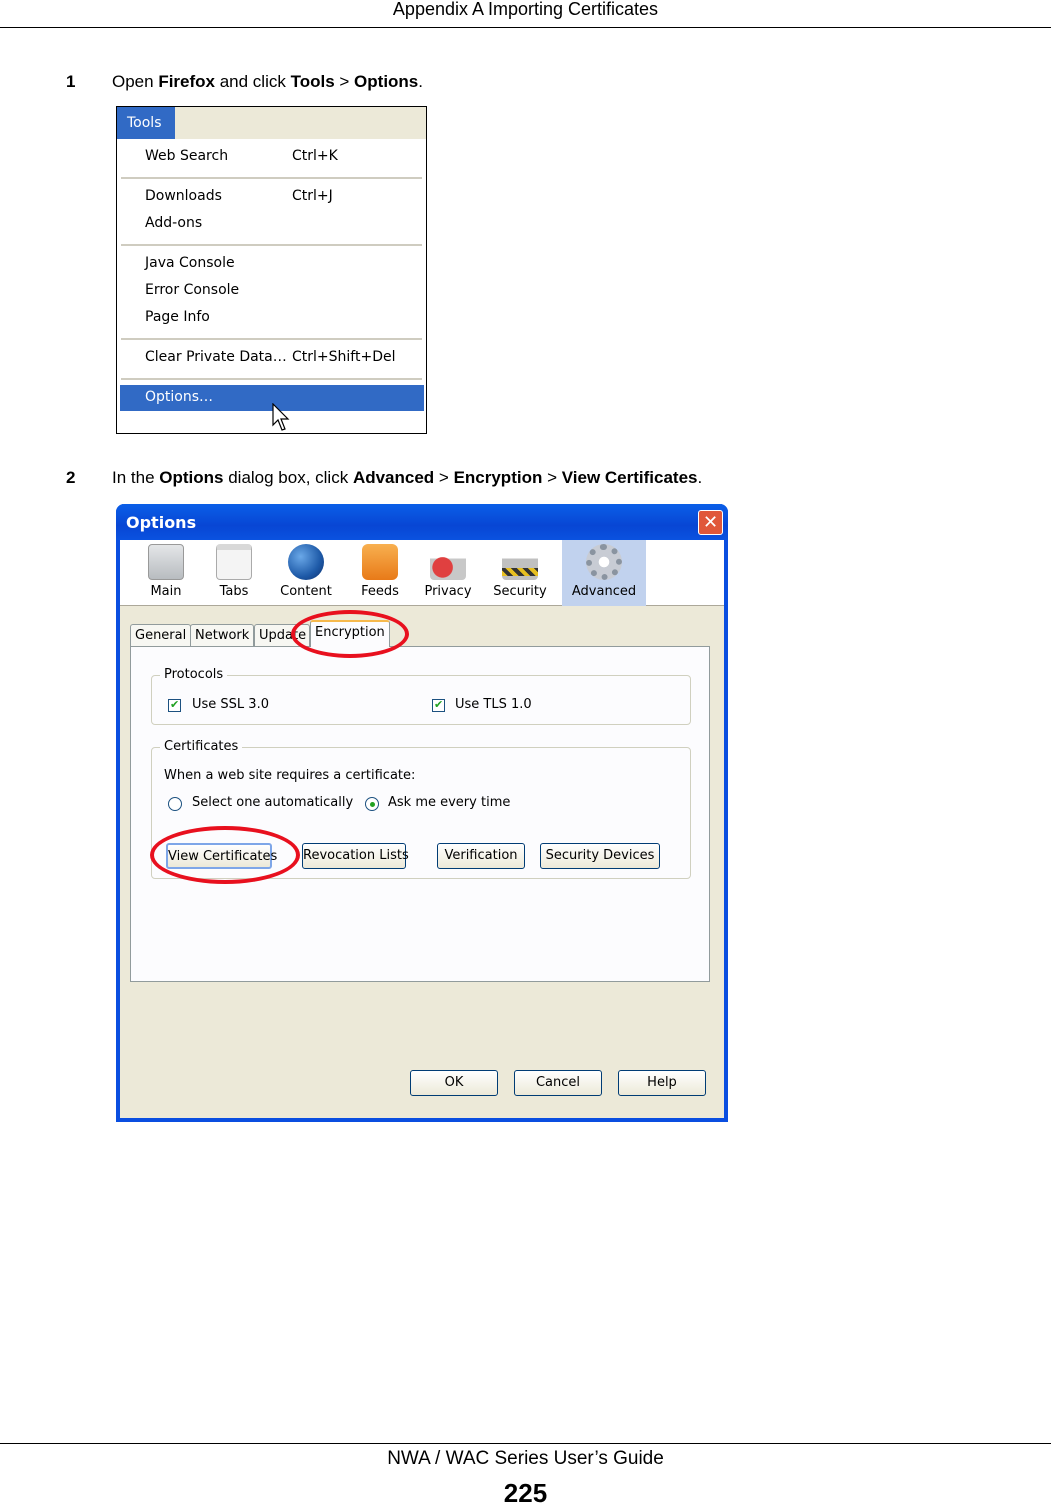  Describe the element at coordinates (222, 635) in the screenshot. I see `tab-network: Network` at that location.